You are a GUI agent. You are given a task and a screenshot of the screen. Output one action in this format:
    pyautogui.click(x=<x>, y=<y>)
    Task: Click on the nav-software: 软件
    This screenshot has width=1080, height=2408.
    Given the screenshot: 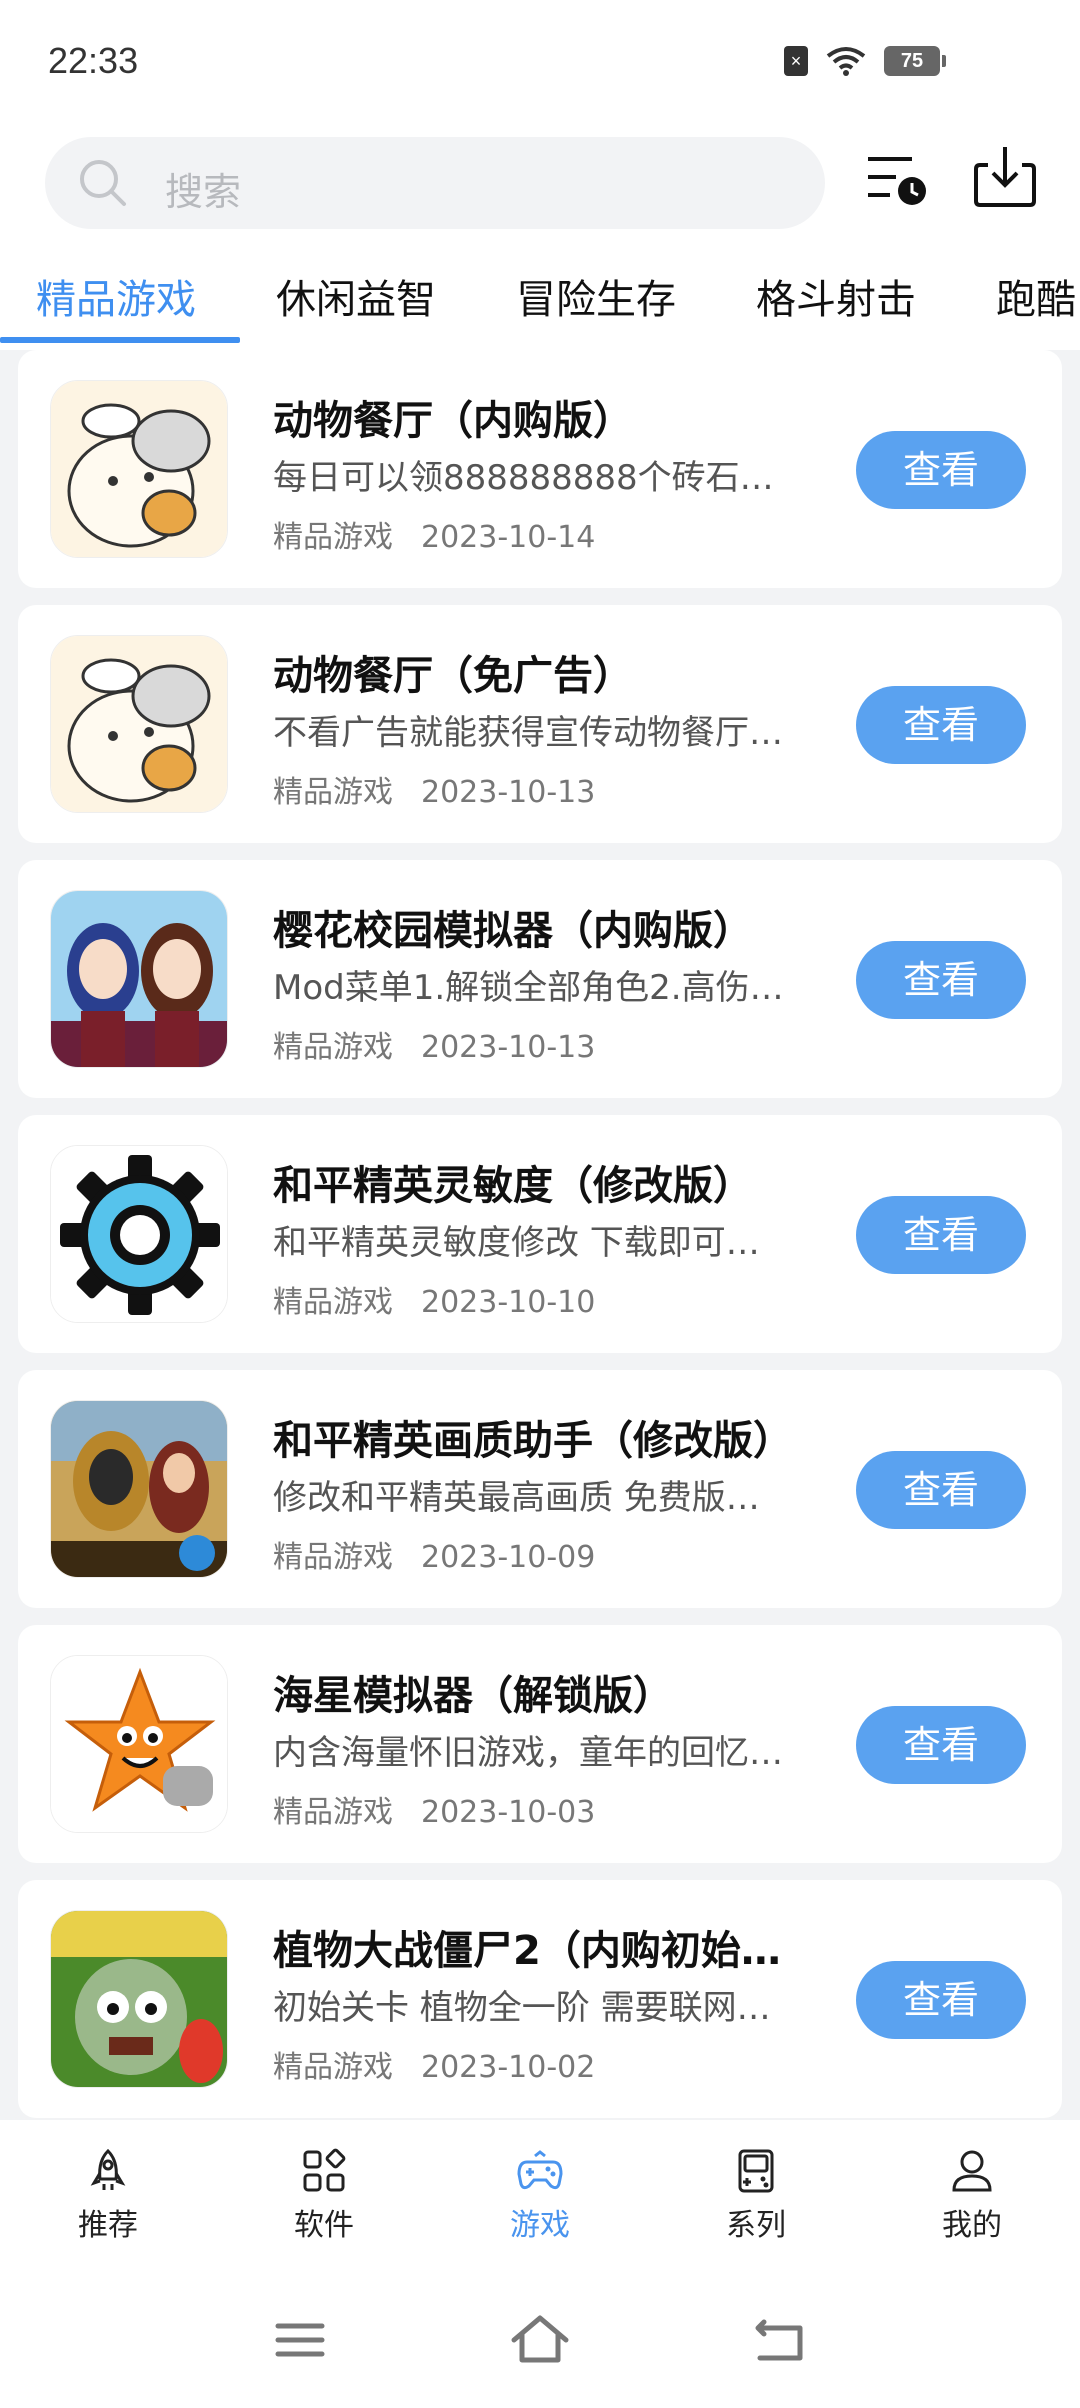 What is the action you would take?
    pyautogui.click(x=324, y=2196)
    